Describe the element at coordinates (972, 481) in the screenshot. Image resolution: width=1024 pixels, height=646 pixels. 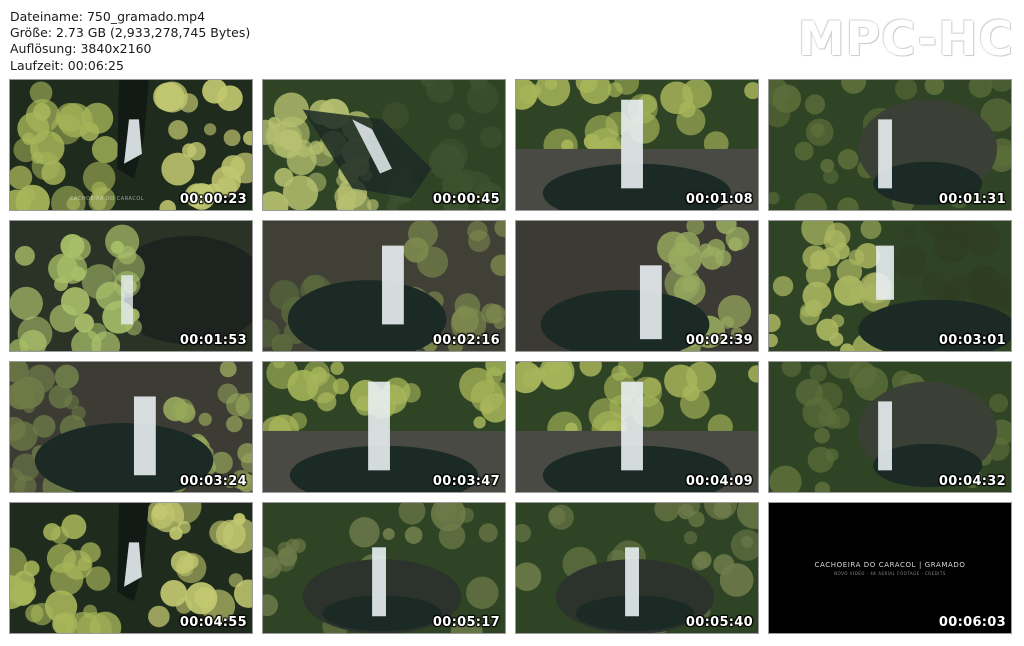
I see `timestamp-label: 00:04:32` at that location.